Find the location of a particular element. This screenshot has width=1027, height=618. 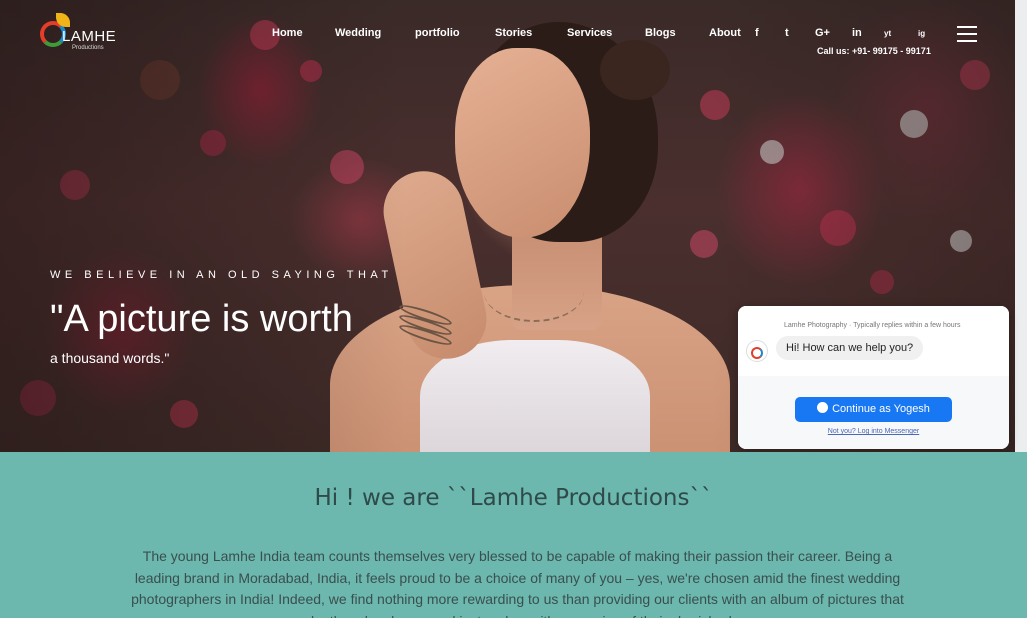

hamburger-menu-icon is located at coordinates (967, 34).